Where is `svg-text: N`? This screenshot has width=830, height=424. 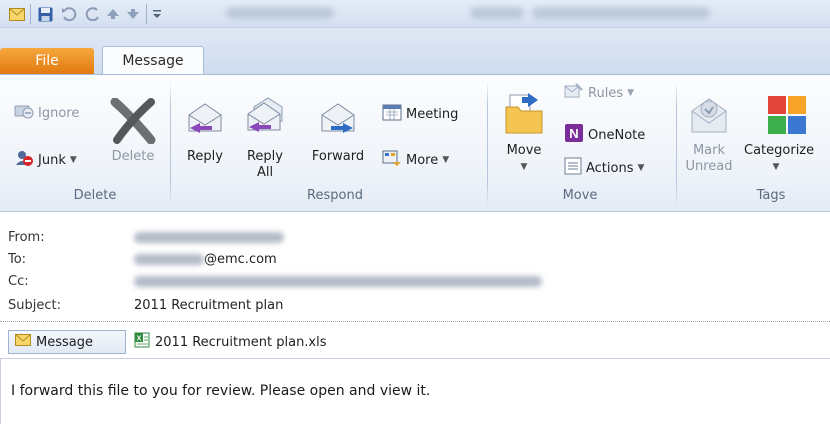 svg-text: N is located at coordinates (573, 133).